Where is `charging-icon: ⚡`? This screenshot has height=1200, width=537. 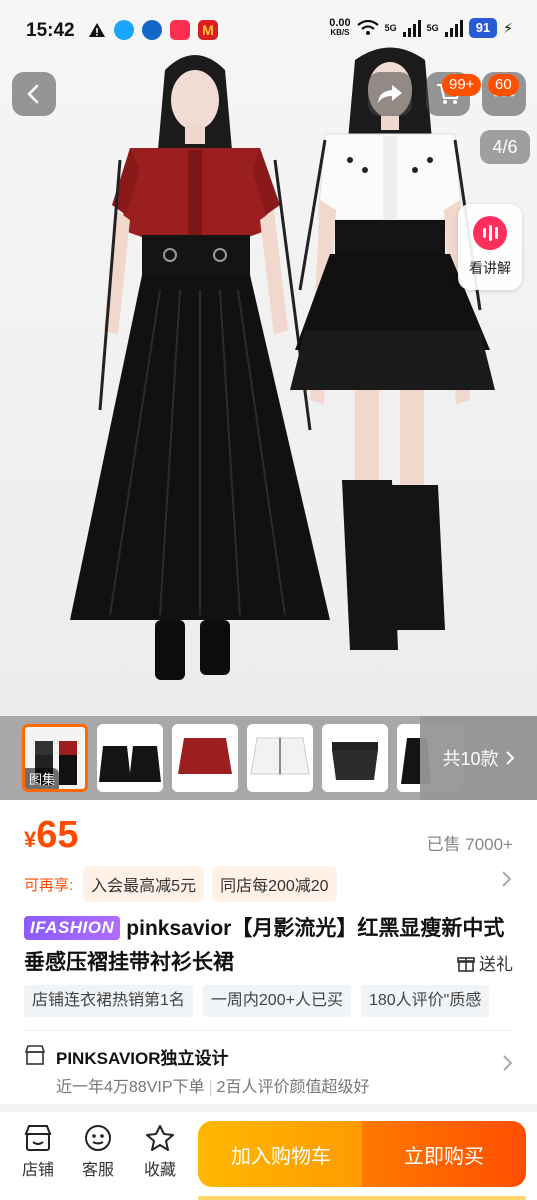 charging-icon: ⚡ is located at coordinates (508, 27).